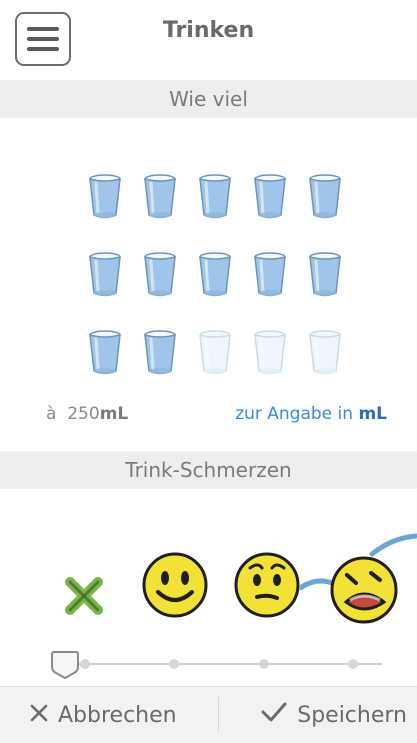 This screenshot has height=743, width=417. Describe the element at coordinates (218, 715) in the screenshot. I see `footer-divider` at that location.